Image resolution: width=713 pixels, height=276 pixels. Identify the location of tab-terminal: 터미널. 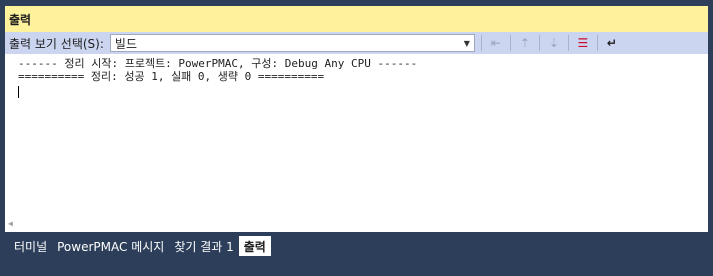
(30, 246).